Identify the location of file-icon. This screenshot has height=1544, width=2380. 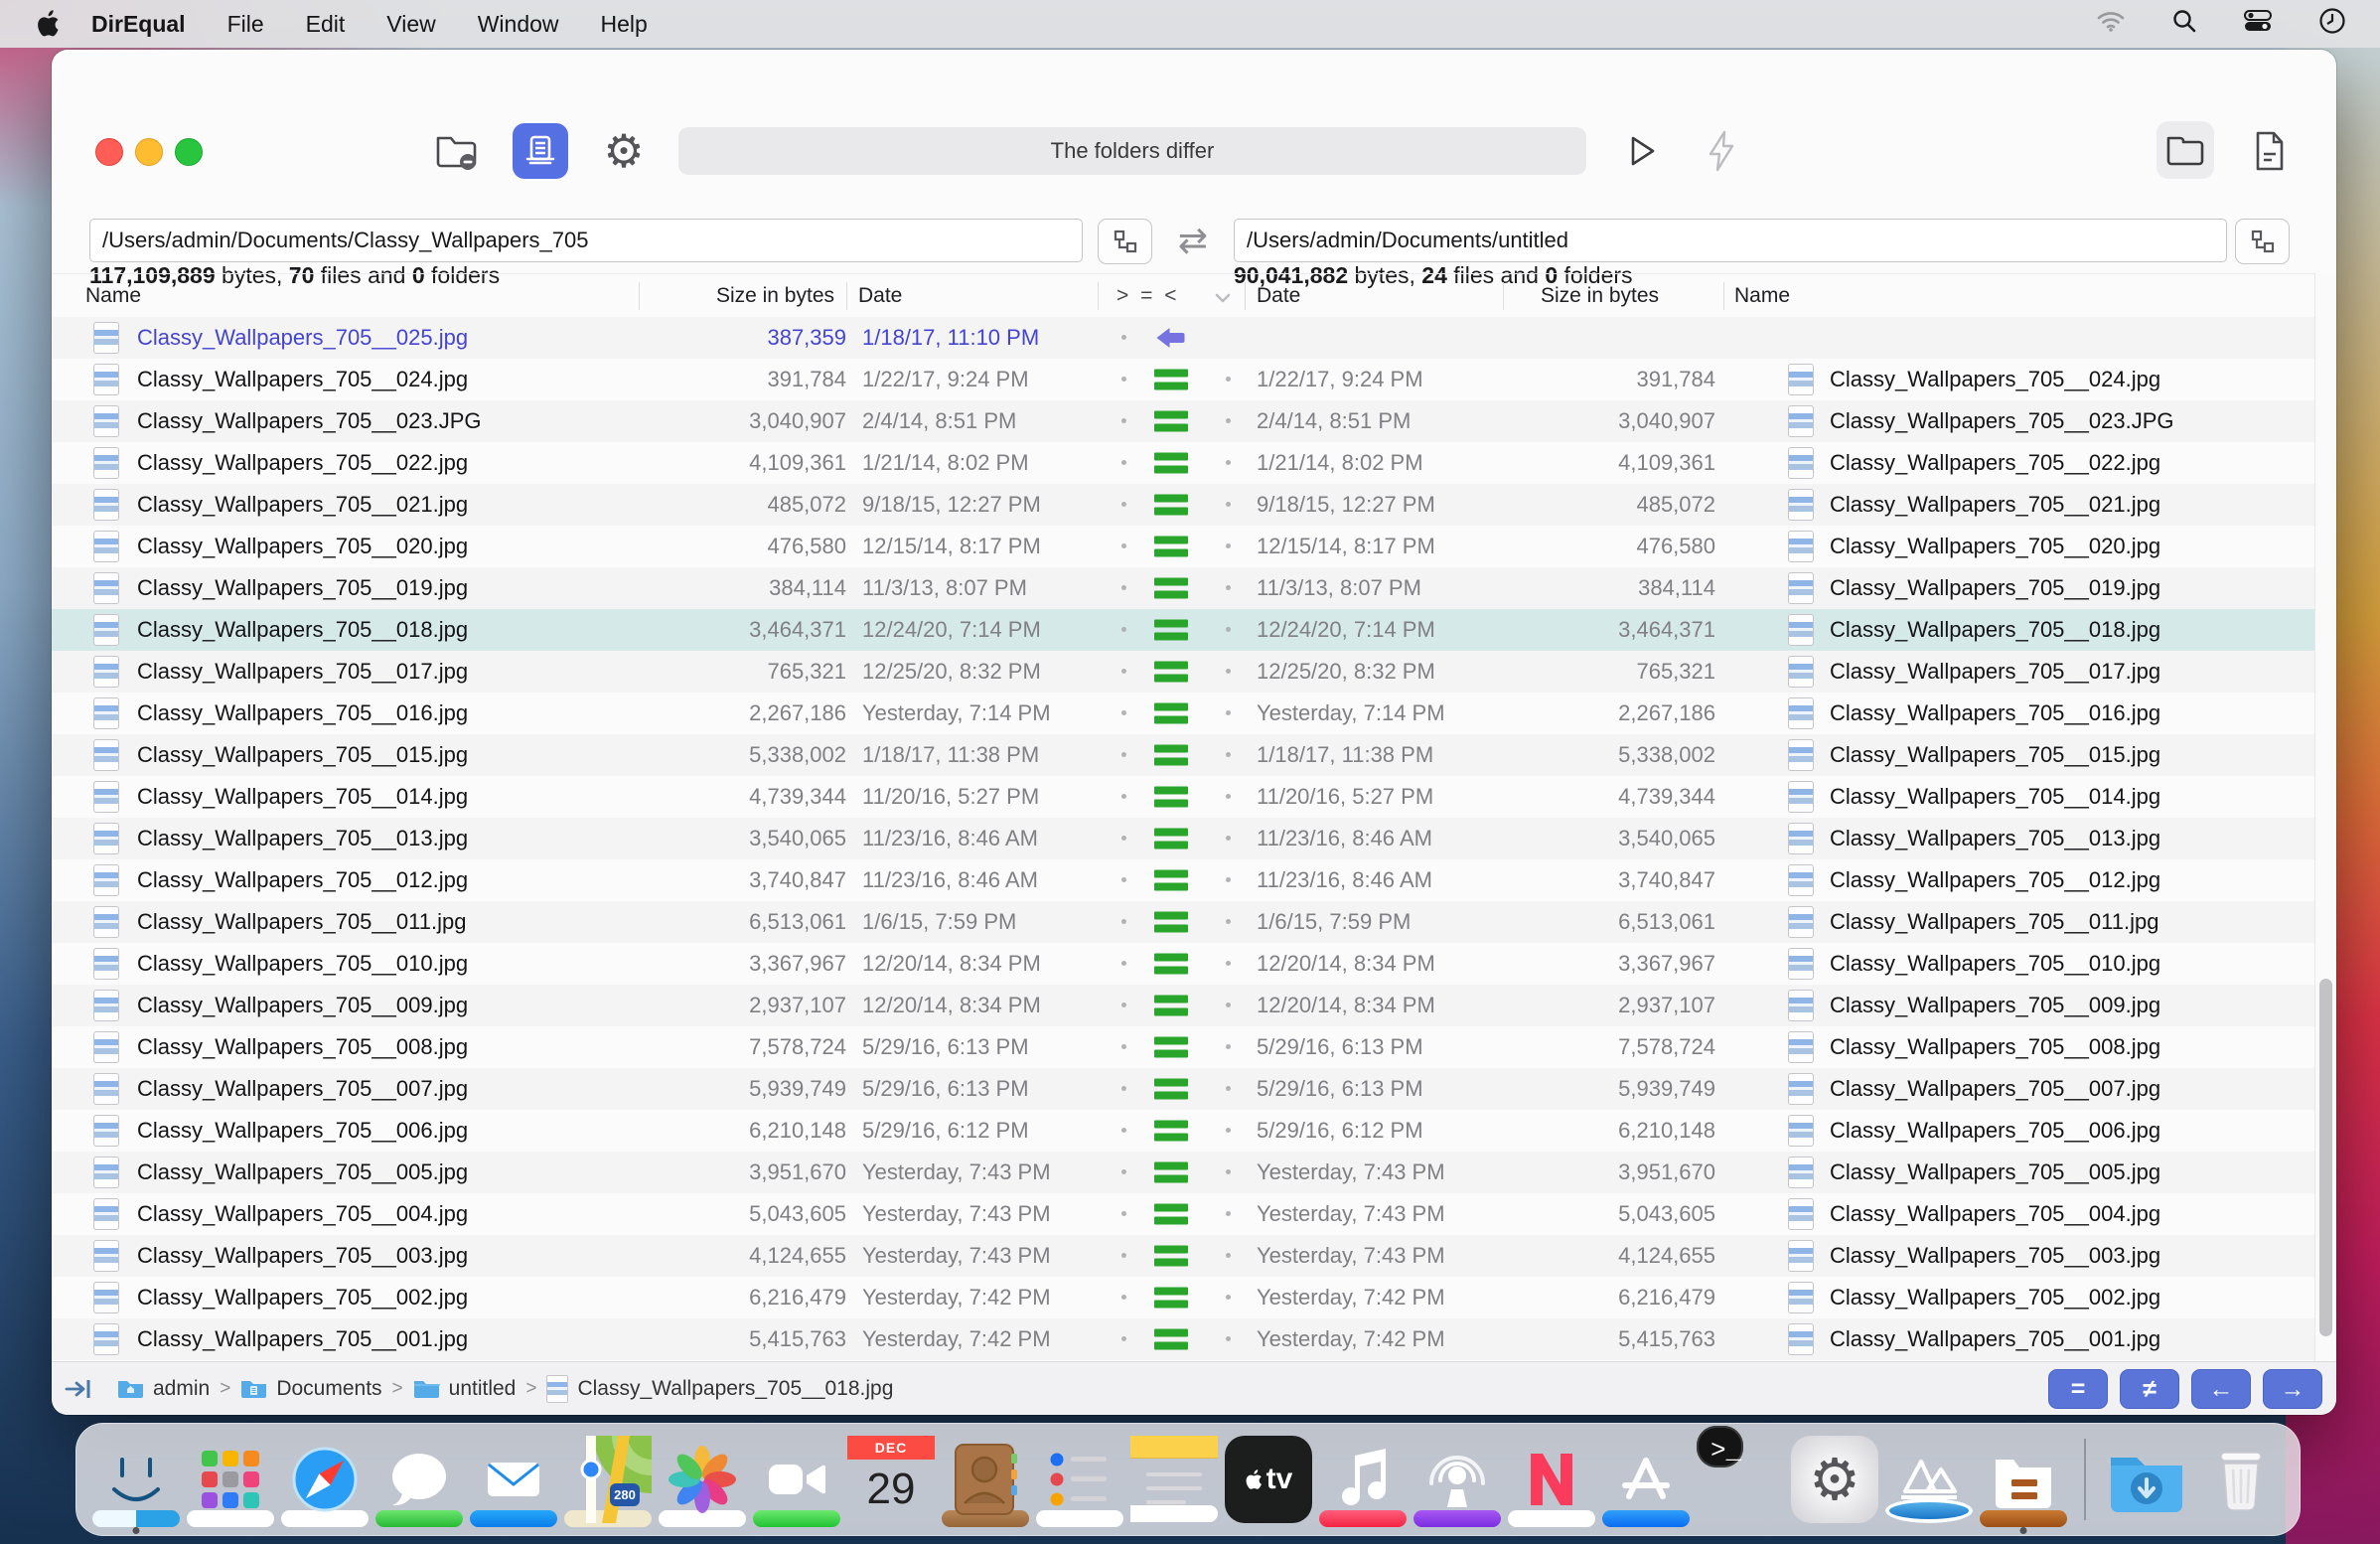
(1801, 379).